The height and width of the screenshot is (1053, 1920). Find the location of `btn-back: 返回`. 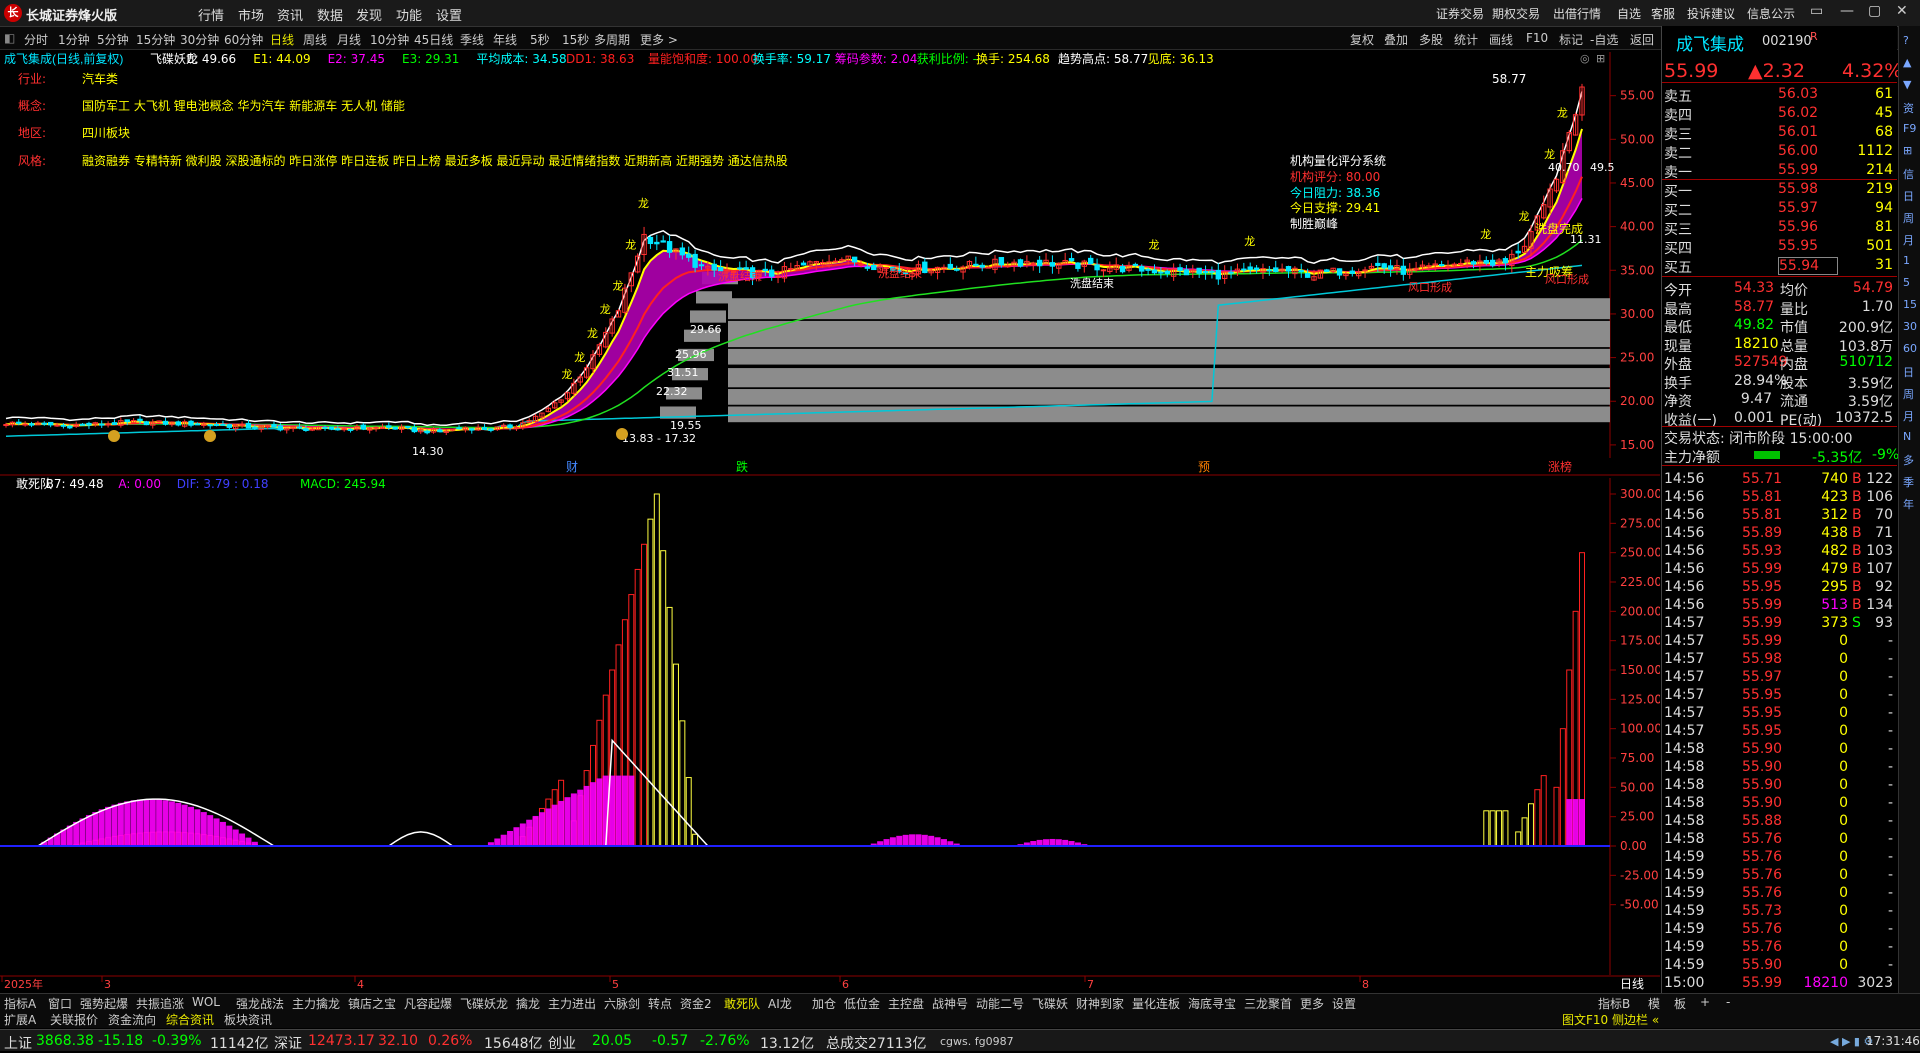

btn-back: 返回 is located at coordinates (1642, 39).